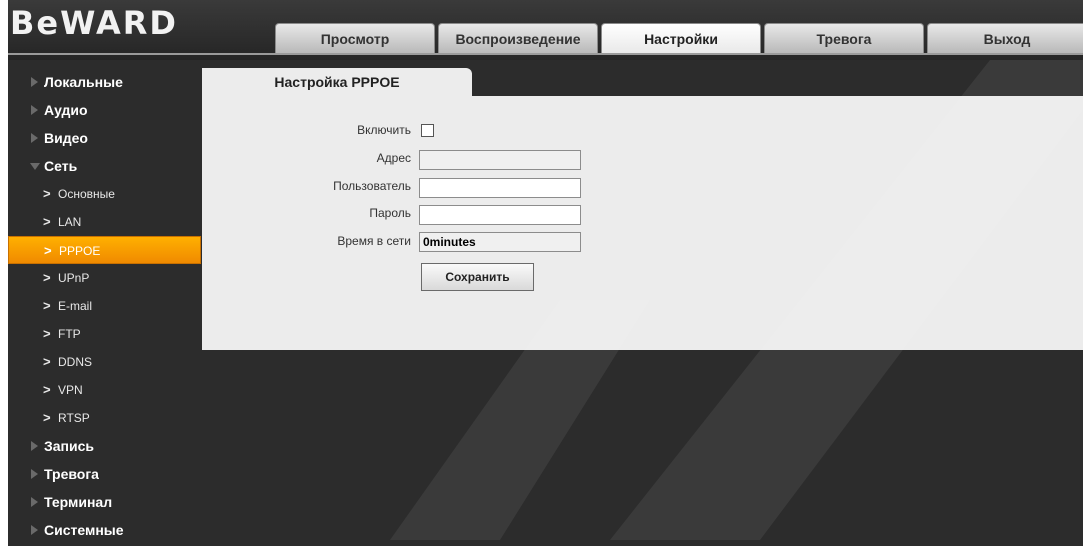 This screenshot has height=546, width=1083. What do you see at coordinates (66, 110) in the screenshot?
I see `sidebar-item-label: Аудио` at bounding box center [66, 110].